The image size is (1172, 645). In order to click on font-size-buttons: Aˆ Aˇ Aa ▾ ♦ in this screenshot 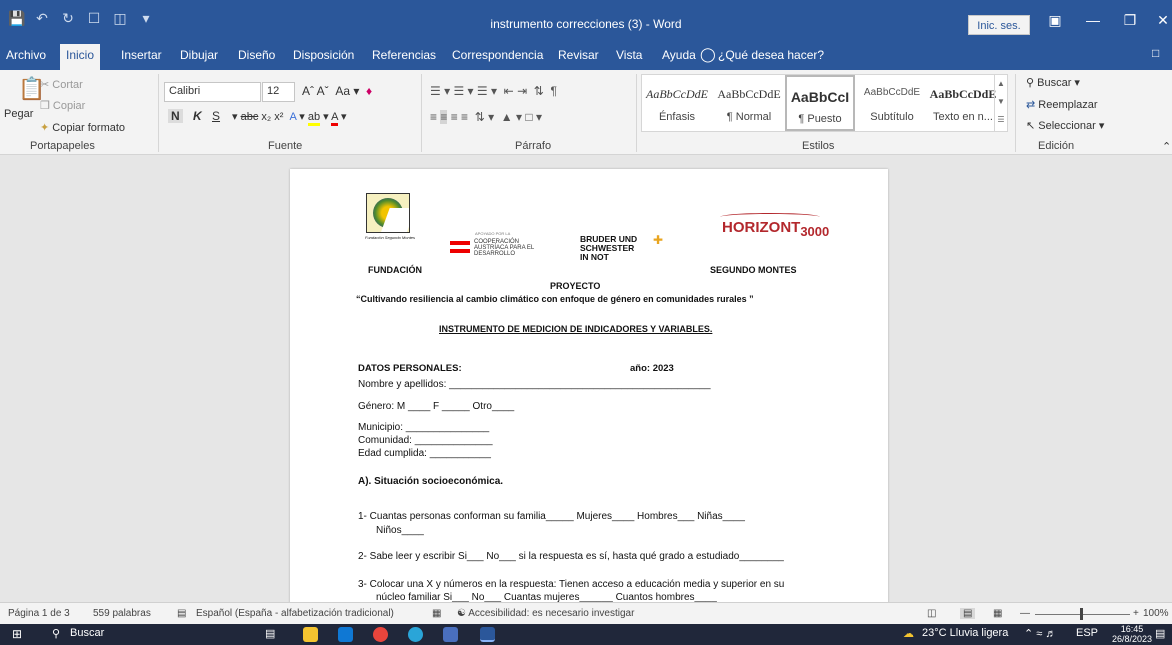, I will do `click(337, 91)`.